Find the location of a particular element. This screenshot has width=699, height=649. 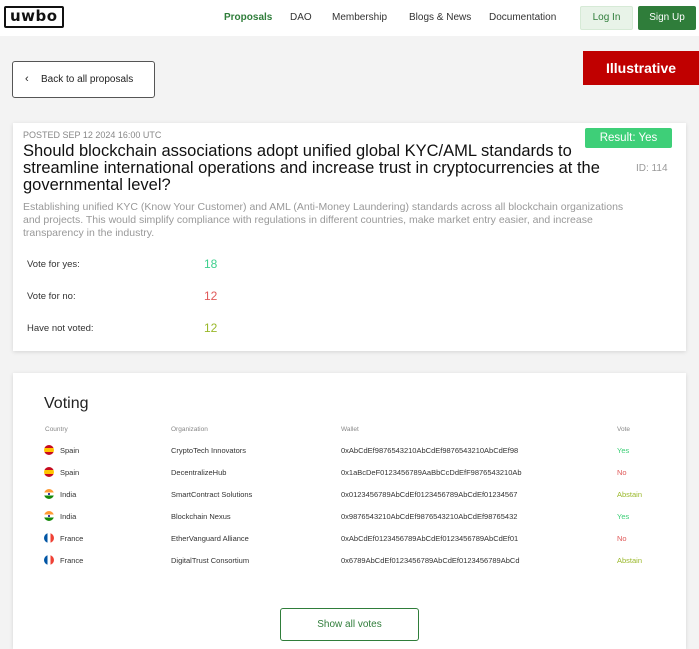

voting-title: Voting is located at coordinates (66, 403).